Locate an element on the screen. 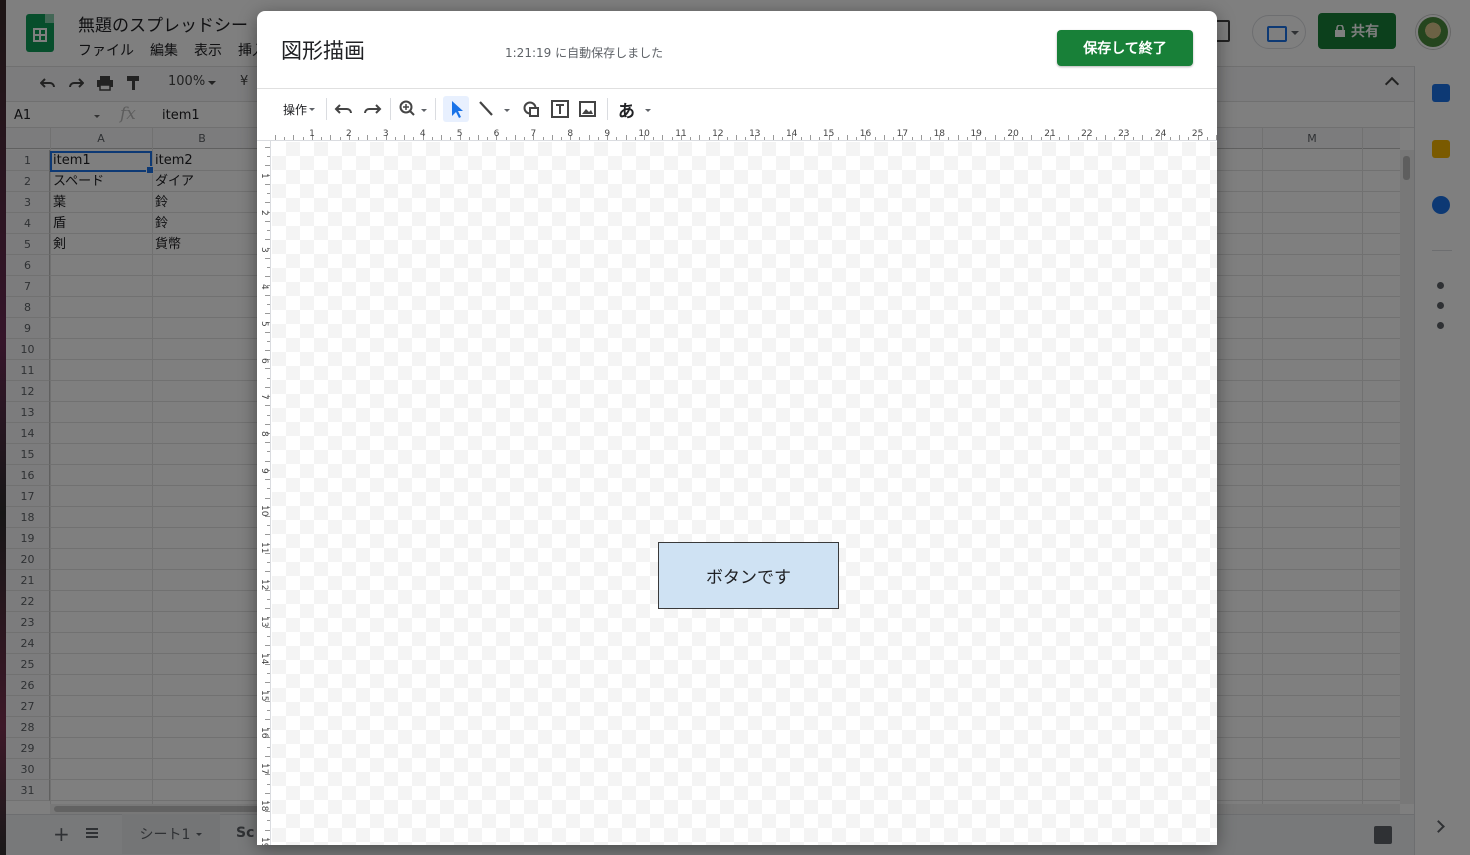 The image size is (1470, 855). actions-menu: 操作 is located at coordinates (299, 109).